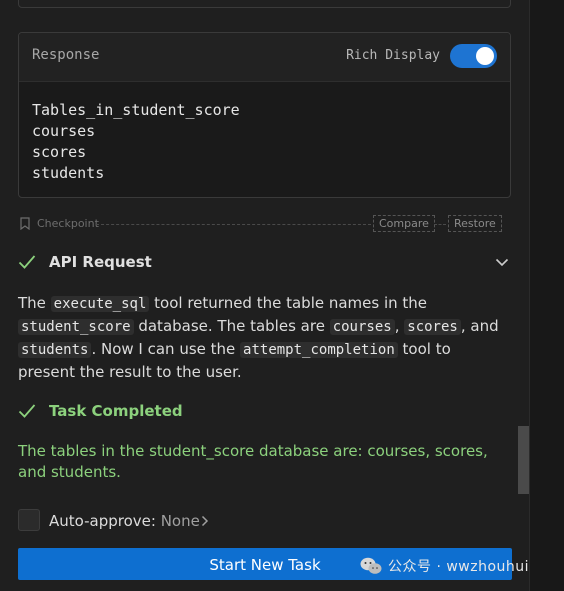 Image resolution: width=564 pixels, height=591 pixels. What do you see at coordinates (523, 460) in the screenshot?
I see `scrollbar-thumb` at bounding box center [523, 460].